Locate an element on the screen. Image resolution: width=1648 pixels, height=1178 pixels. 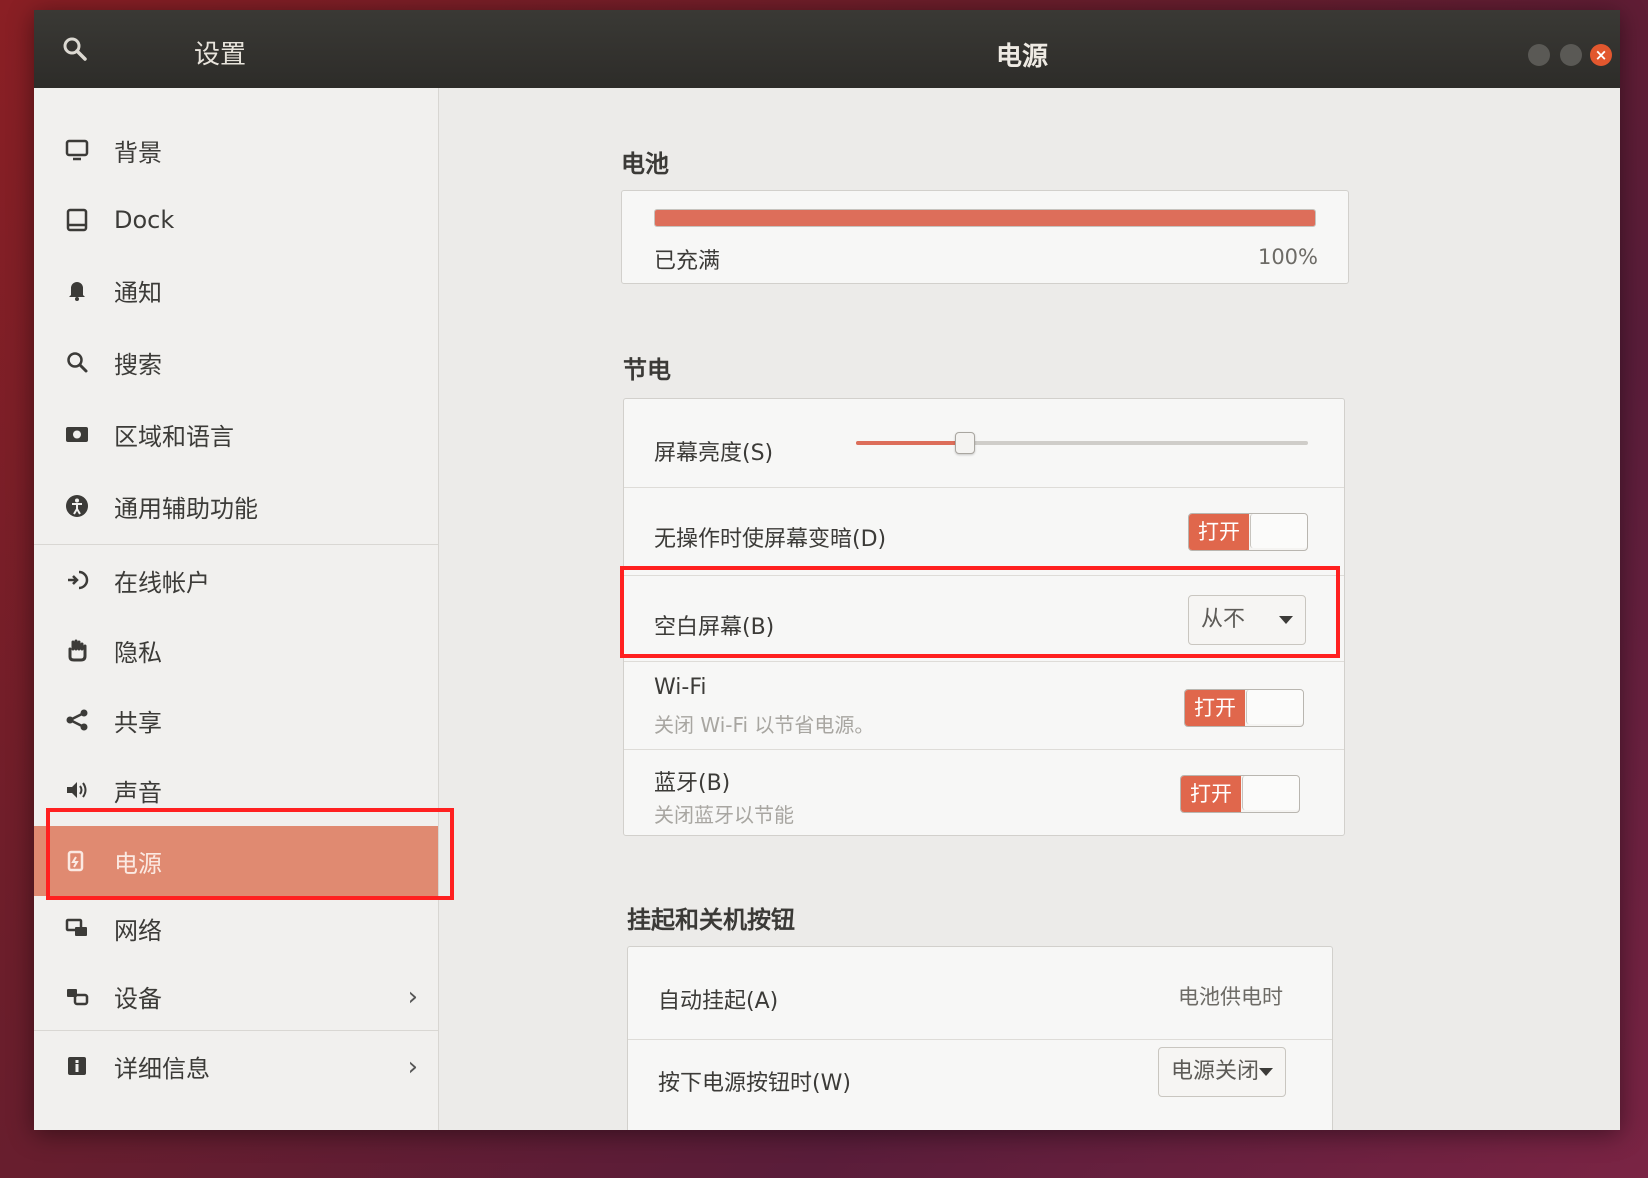
title-bar: 设置 电源 × is located at coordinates (827, 49).